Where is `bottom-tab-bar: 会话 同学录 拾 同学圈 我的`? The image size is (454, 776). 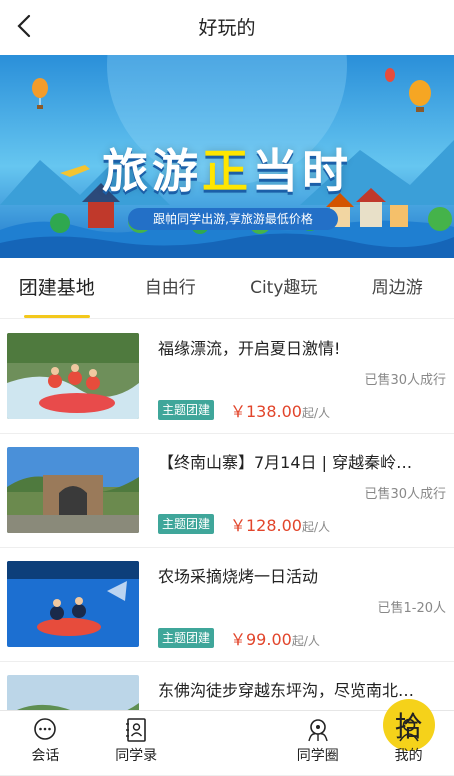
bottom-tab-bar: 会话 同学录 拾 同学圈 我的 is located at coordinates (227, 738).